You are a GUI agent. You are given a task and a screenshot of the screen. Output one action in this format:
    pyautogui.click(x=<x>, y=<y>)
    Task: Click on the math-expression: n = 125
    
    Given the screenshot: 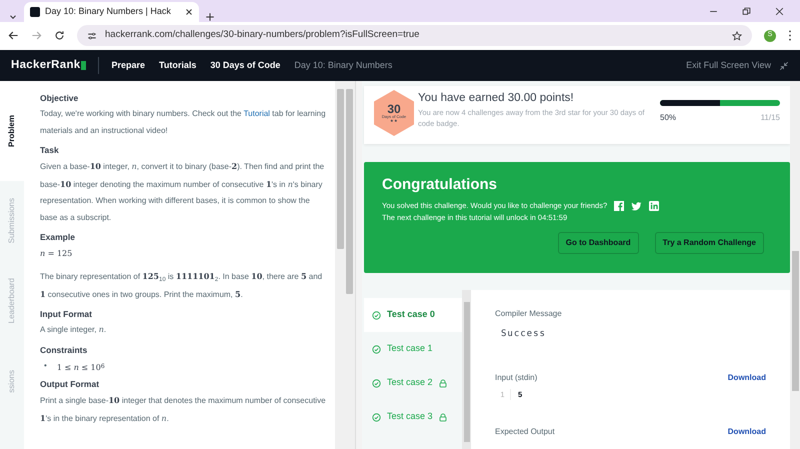 What is the action you would take?
    pyautogui.click(x=57, y=254)
    